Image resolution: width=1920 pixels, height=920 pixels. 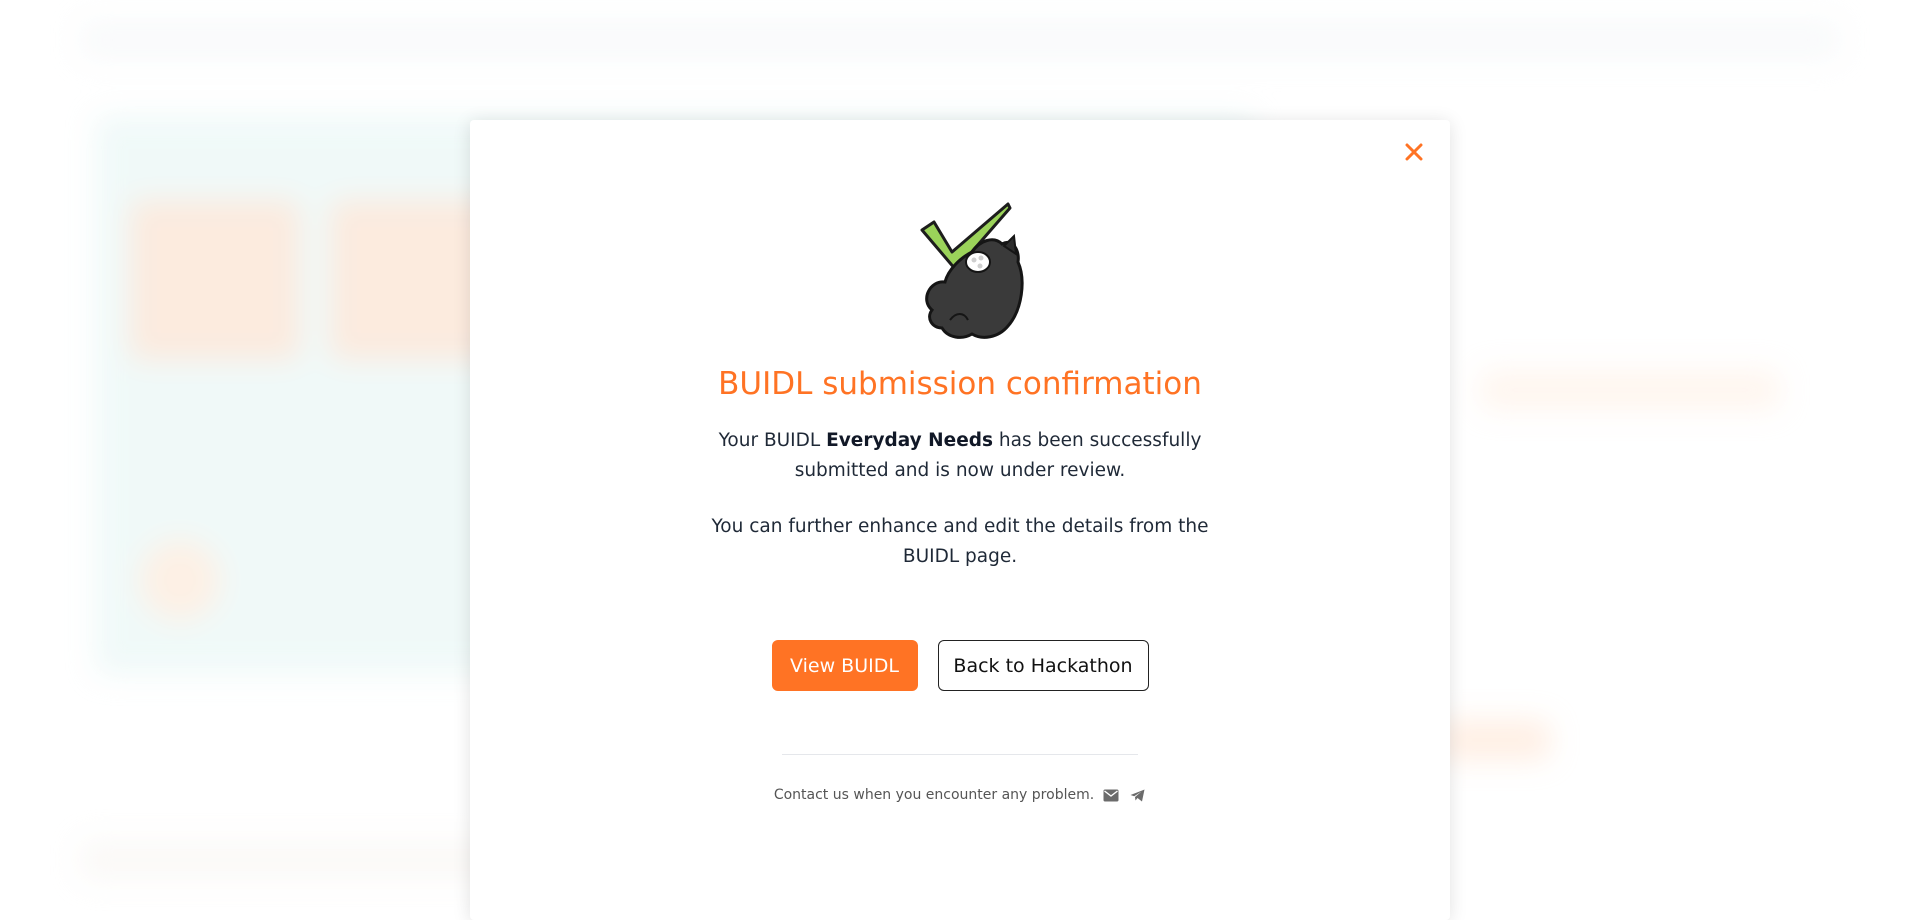 I want to click on modal-title: BUIDL submission confirmation, so click(x=960, y=384).